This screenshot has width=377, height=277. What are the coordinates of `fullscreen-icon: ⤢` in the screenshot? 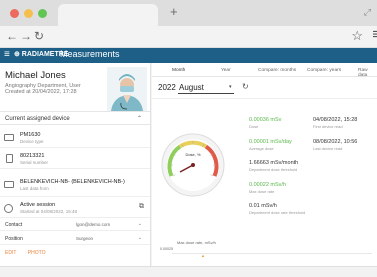 It's located at (367, 12).